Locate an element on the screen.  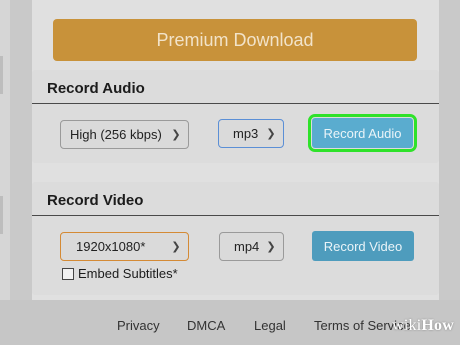
audio-quality-value: High (256 kbps) is located at coordinates (116, 134).